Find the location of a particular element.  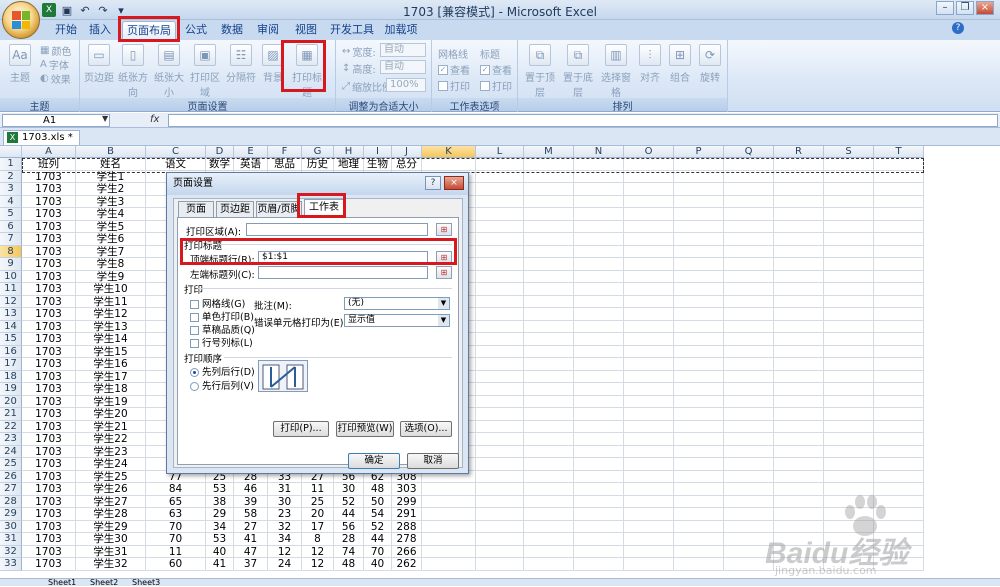

print-preview-button: 打印预览(W) is located at coordinates (365, 429).